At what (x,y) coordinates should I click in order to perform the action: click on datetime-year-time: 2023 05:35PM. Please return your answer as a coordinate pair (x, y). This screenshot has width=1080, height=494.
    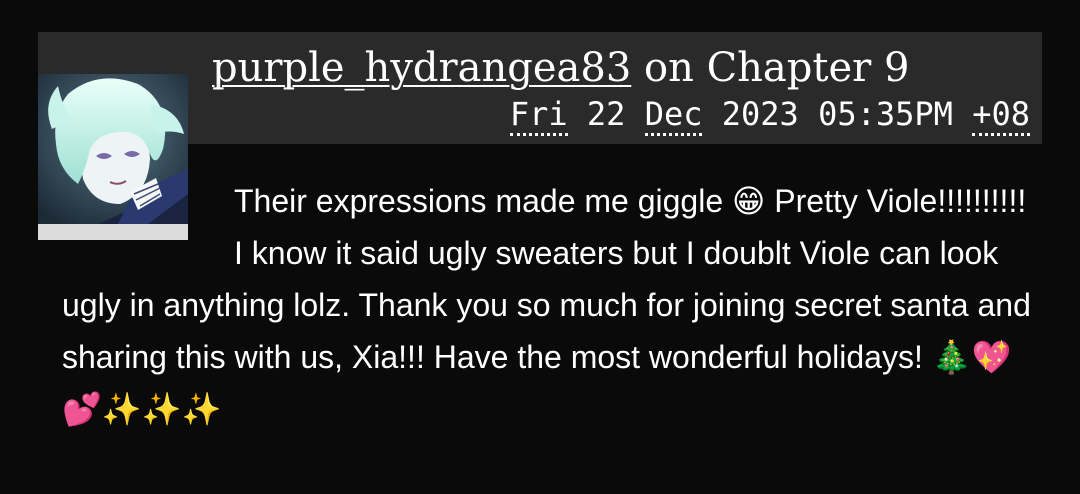
    Looking at the image, I should click on (837, 114).